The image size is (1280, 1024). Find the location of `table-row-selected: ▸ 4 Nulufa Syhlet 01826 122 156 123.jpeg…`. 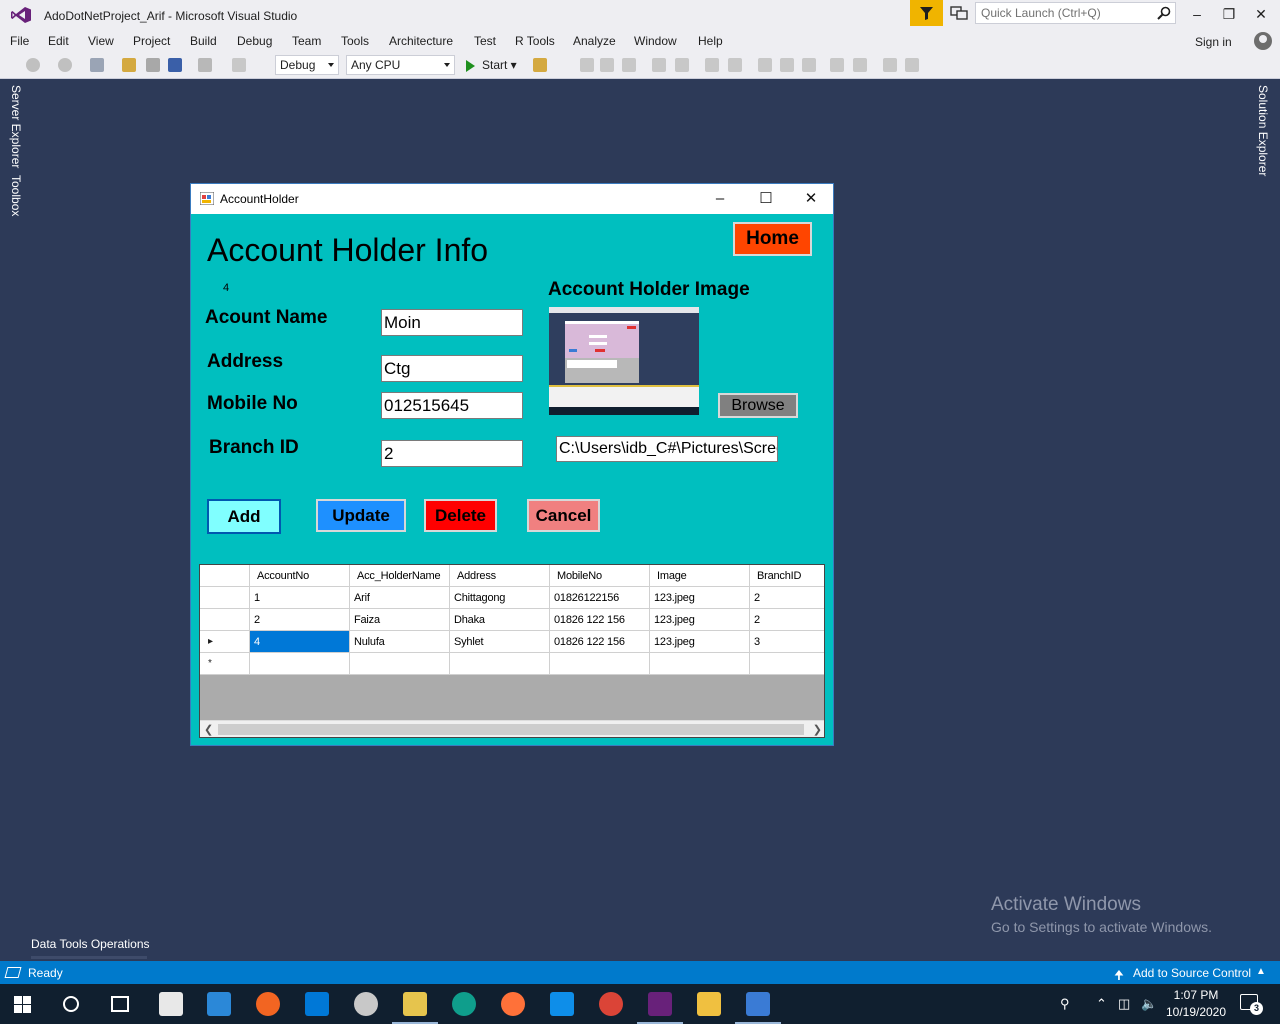

table-row-selected: ▸ 4 Nulufa Syhlet 01826 122 156 123.jpeg… is located at coordinates (512, 642).